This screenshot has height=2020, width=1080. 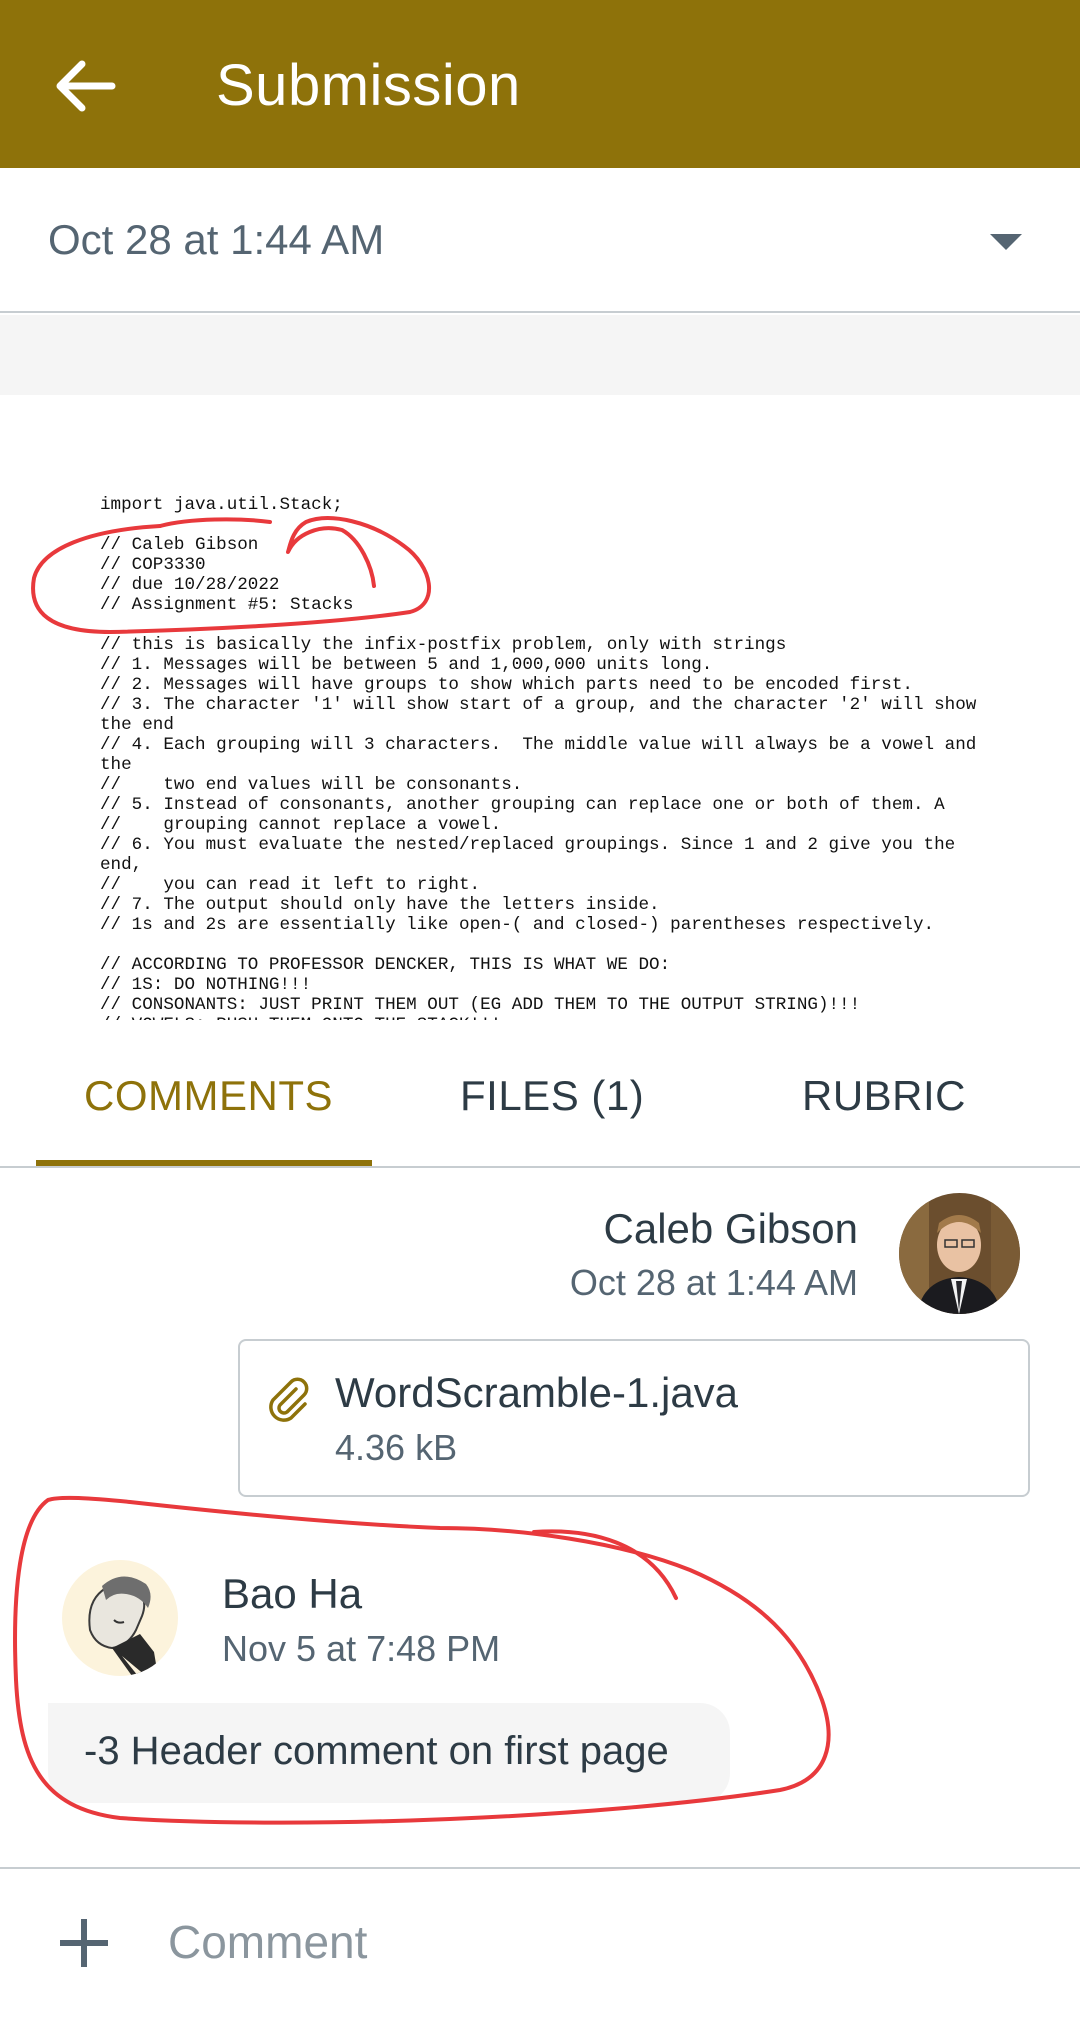 I want to click on tab-comments: COMMENTS, so click(x=208, y=1096).